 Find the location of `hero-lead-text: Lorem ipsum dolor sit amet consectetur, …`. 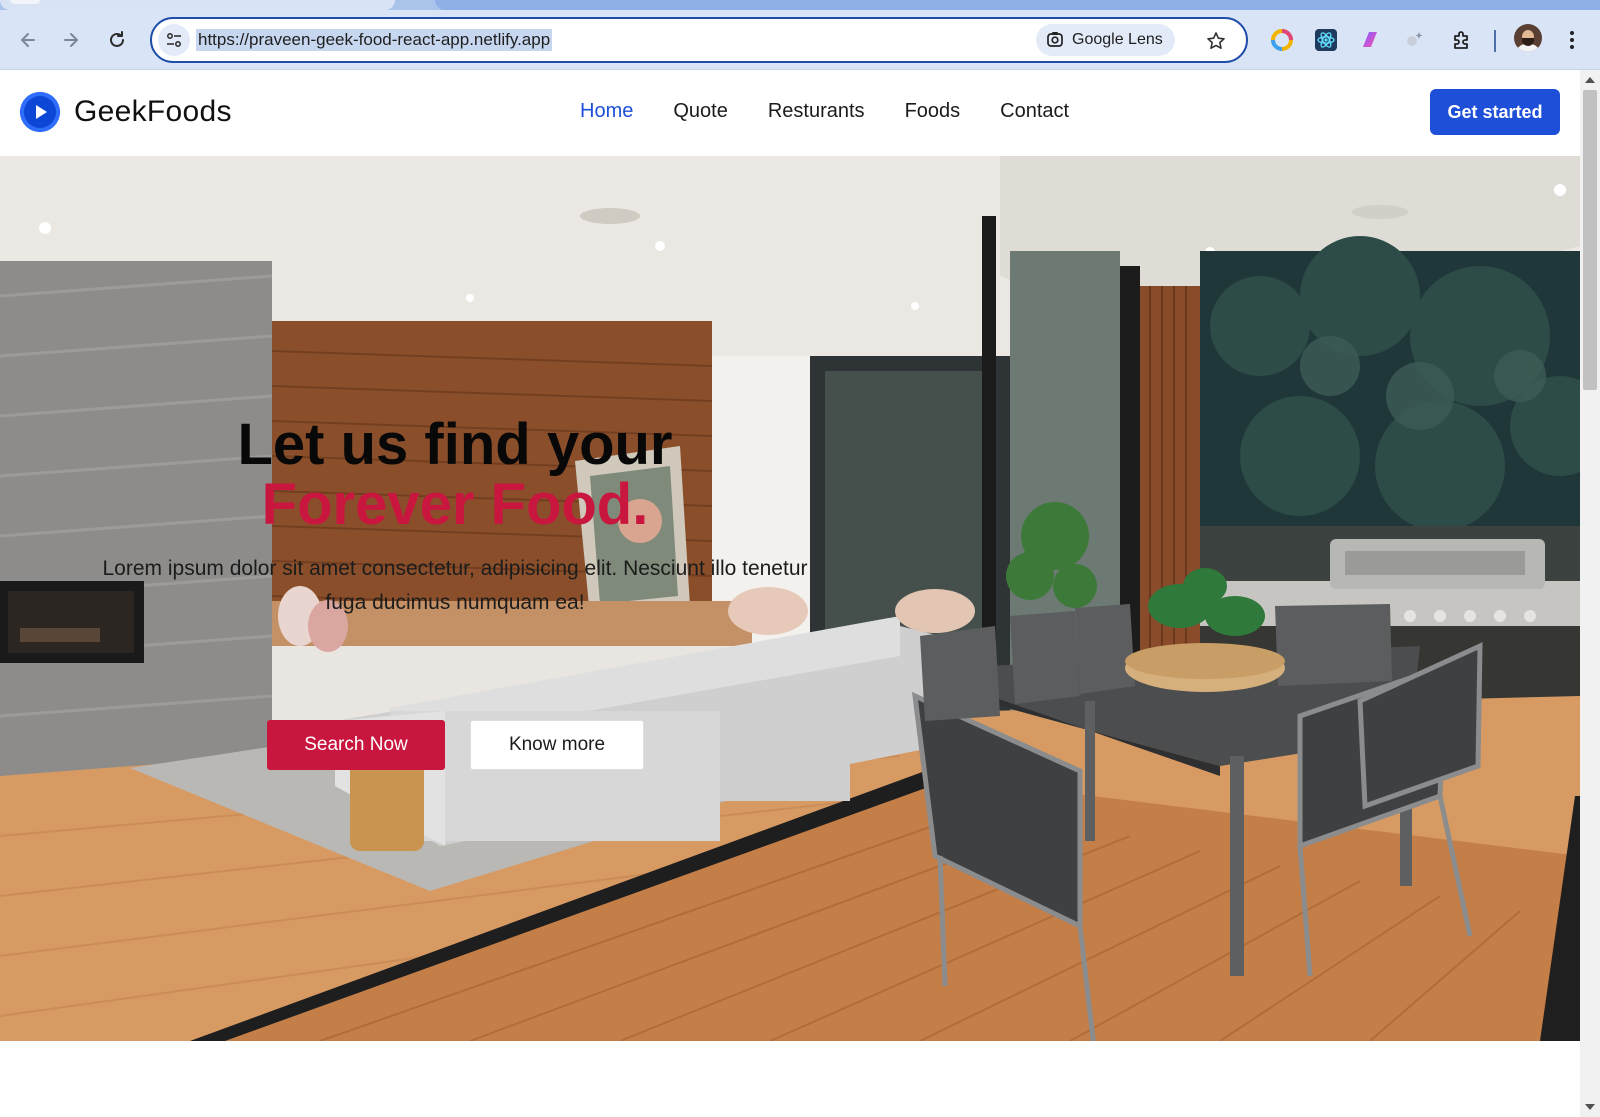

hero-lead-text: Lorem ipsum dolor sit amet consectetur, … is located at coordinates (455, 585).